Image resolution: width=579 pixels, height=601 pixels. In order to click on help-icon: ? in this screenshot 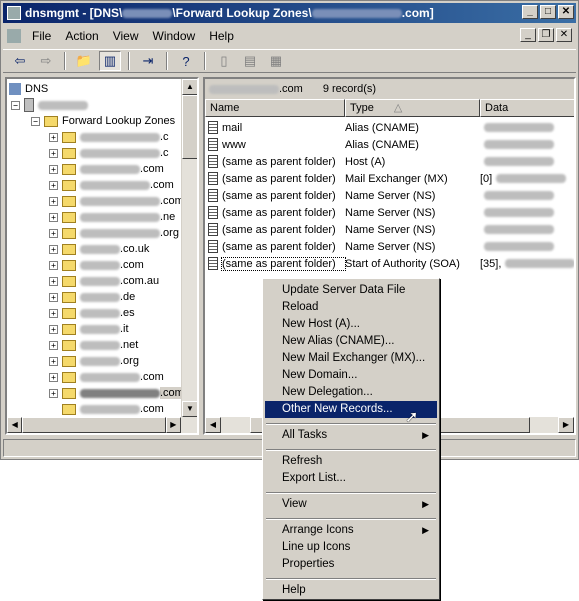, I will do `click(186, 61)`.